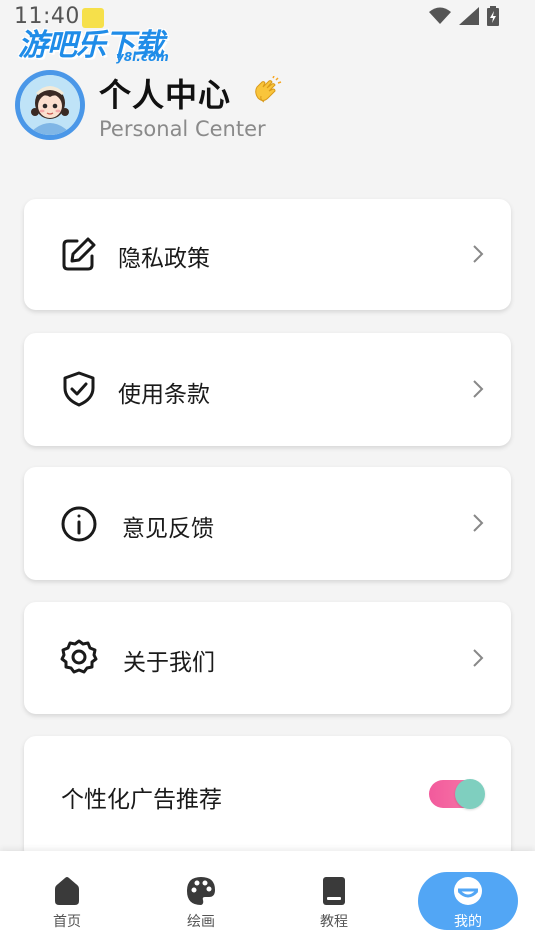 This screenshot has height=951, width=535. What do you see at coordinates (267, 901) in the screenshot?
I see `bottom-navigation: 首页 绘画 教程 我的` at bounding box center [267, 901].